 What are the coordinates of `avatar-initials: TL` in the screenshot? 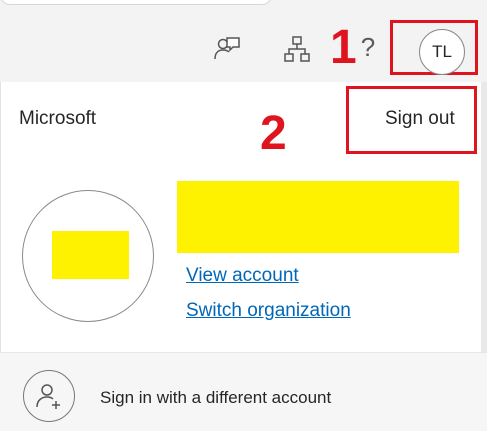 It's located at (442, 51).